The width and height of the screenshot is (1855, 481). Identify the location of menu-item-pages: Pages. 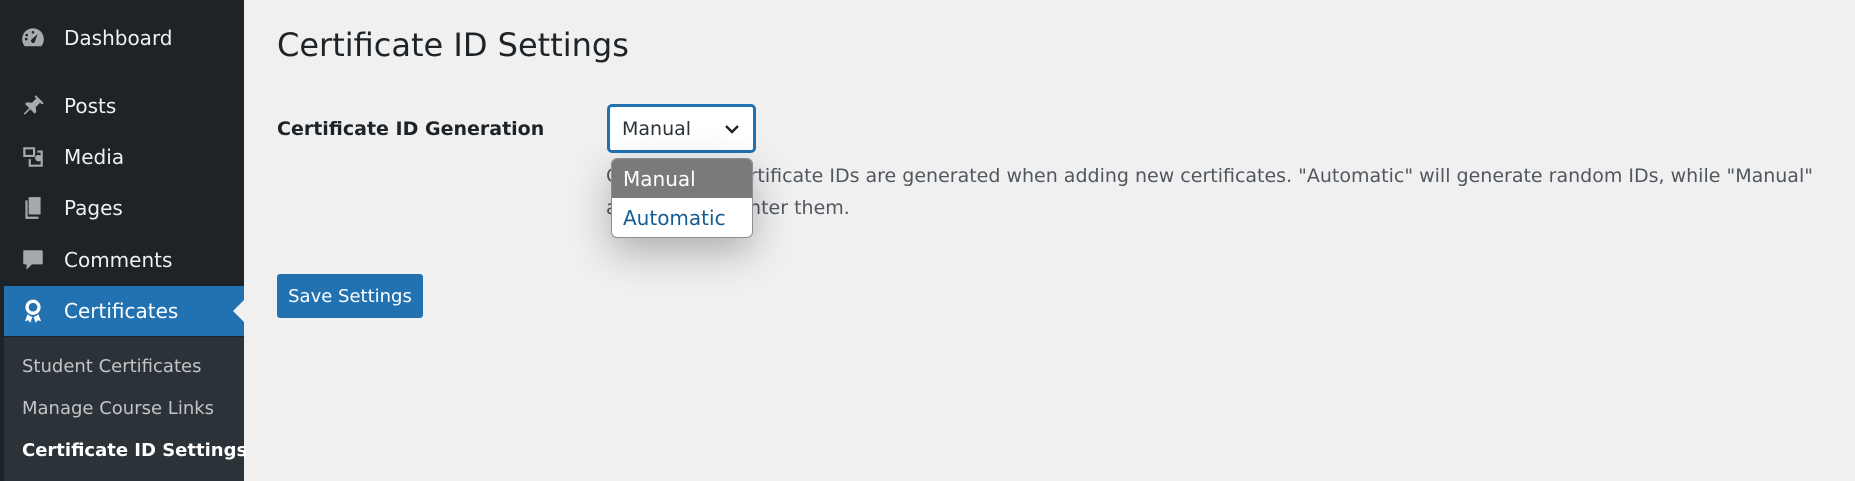
(124, 208).